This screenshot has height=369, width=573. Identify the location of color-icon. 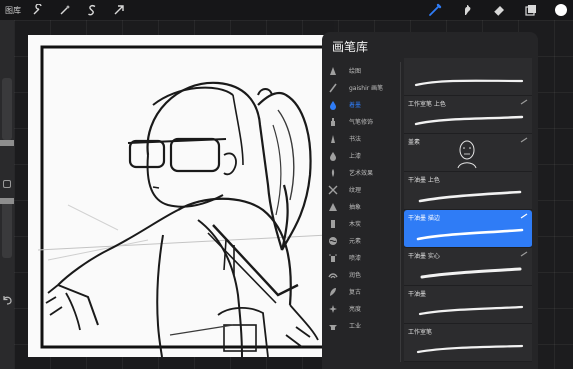
(561, 10).